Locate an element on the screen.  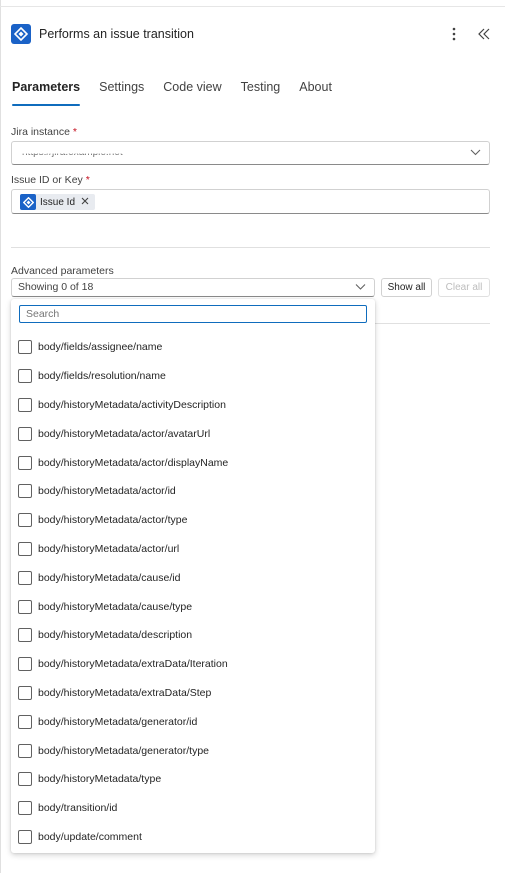
jira-instance-value: https://jira.example.net is located at coordinates (72, 152).